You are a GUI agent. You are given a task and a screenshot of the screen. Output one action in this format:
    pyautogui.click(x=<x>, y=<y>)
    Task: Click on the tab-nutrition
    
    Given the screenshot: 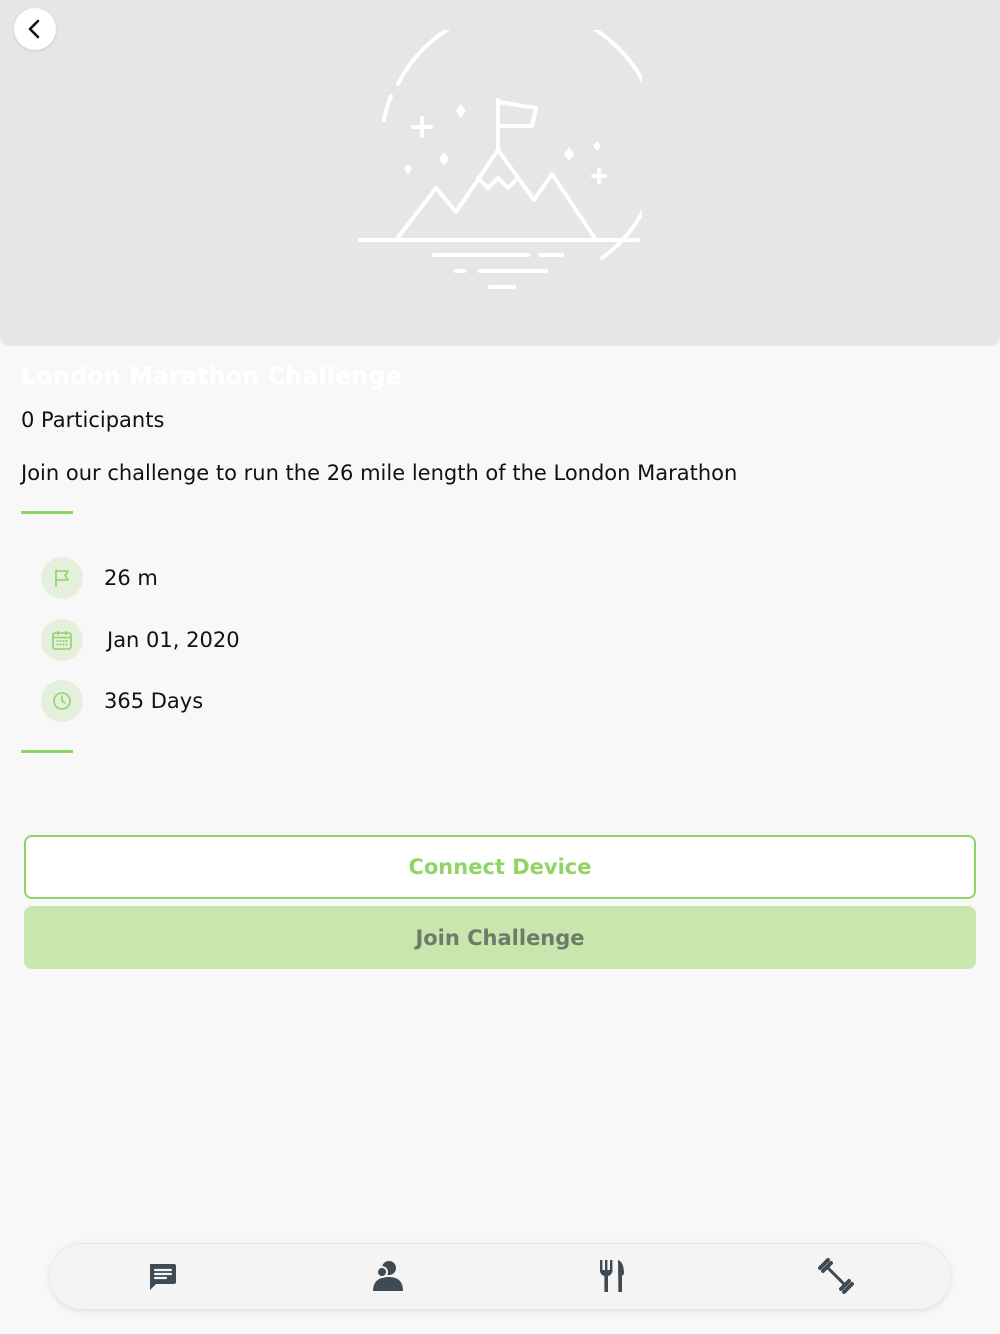 What is the action you would take?
    pyautogui.click(x=612, y=1276)
    